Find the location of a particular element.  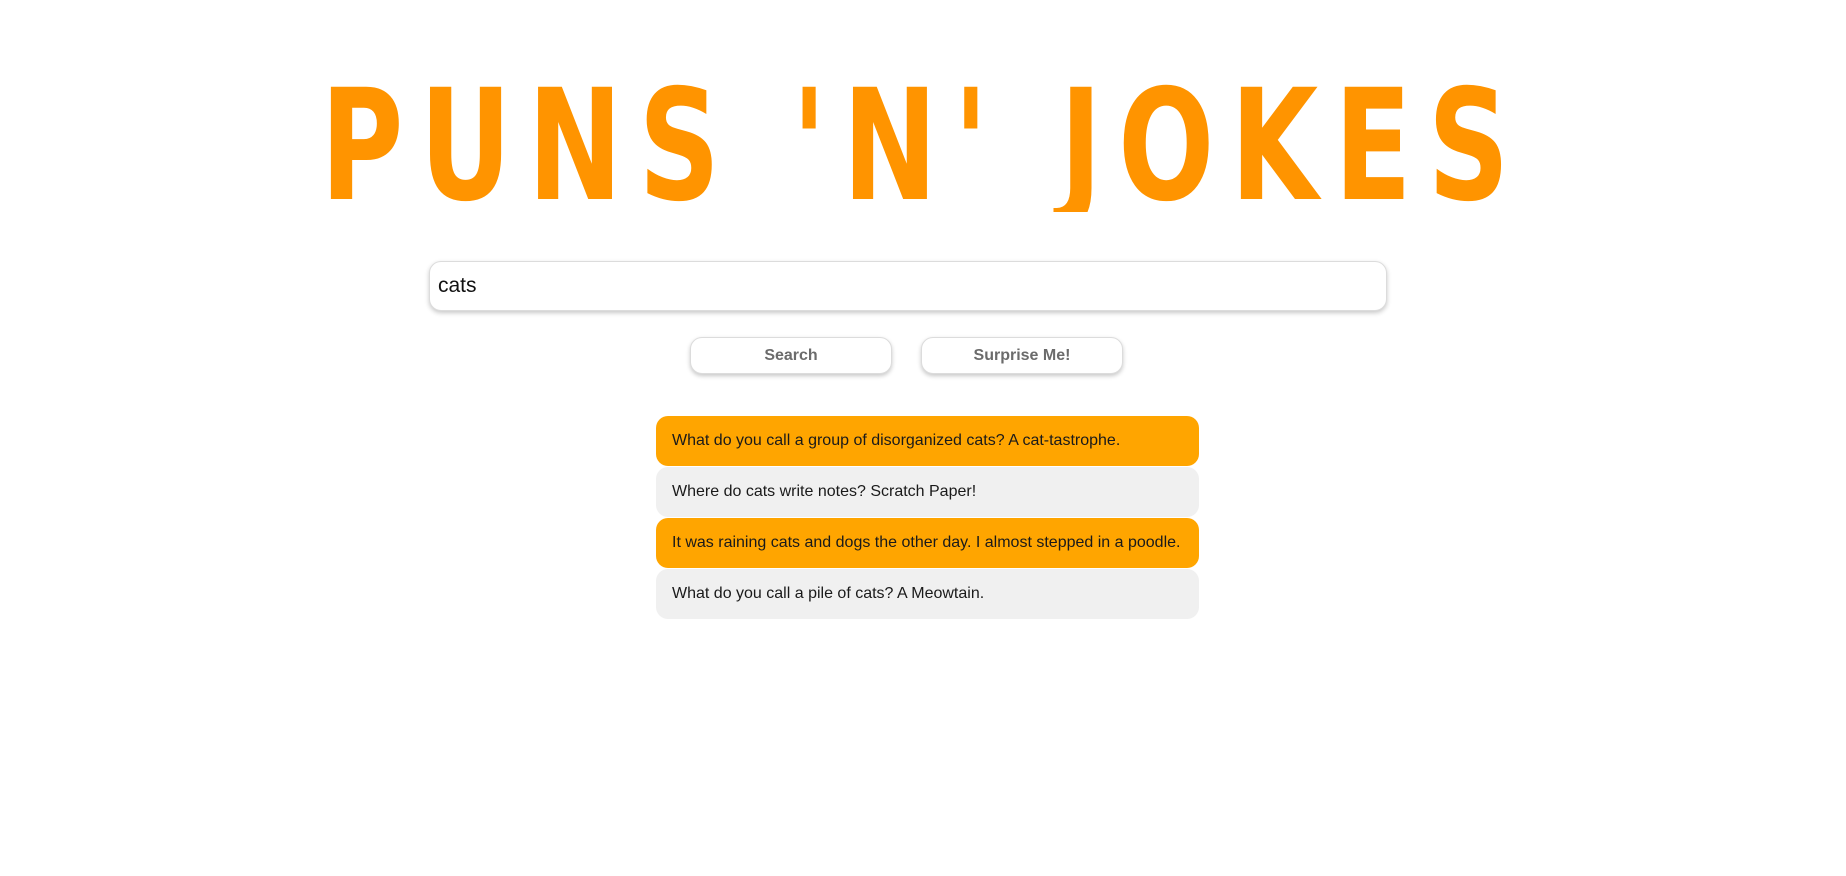

search-input is located at coordinates (908, 286).